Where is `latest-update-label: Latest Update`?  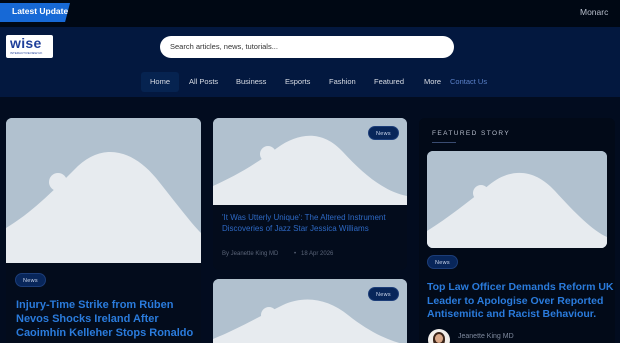 latest-update-label: Latest Update is located at coordinates (40, 11).